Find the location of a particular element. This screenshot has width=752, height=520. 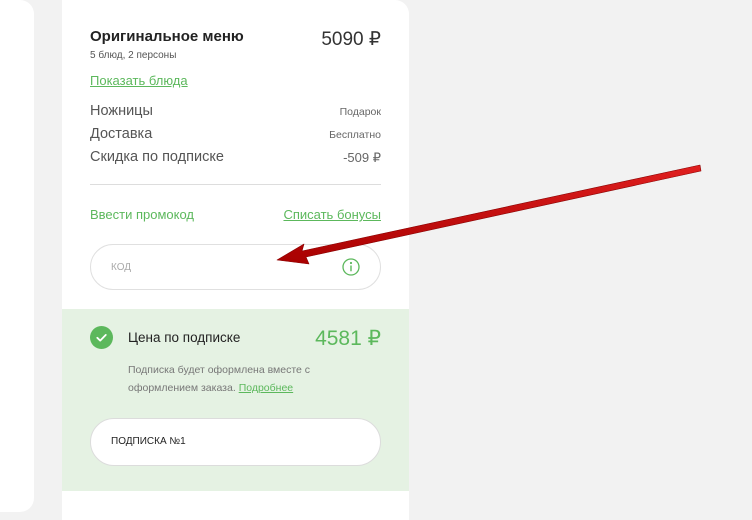

subscription-plan-value: ПОДПИСКА №1 is located at coordinates (148, 441).